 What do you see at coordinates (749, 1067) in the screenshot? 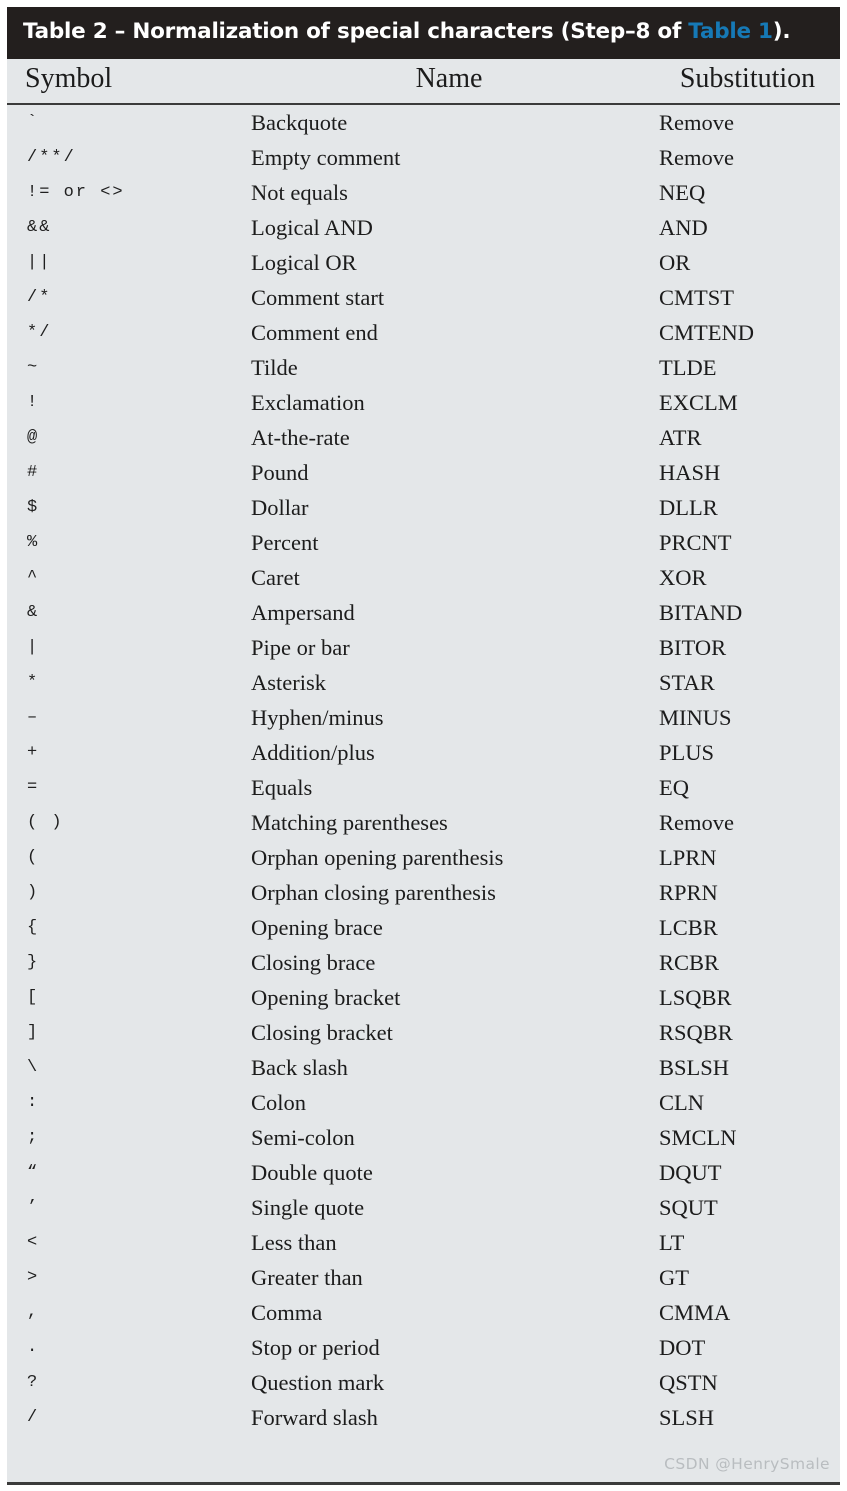
I see `cell-substitution: BSLSH` at bounding box center [749, 1067].